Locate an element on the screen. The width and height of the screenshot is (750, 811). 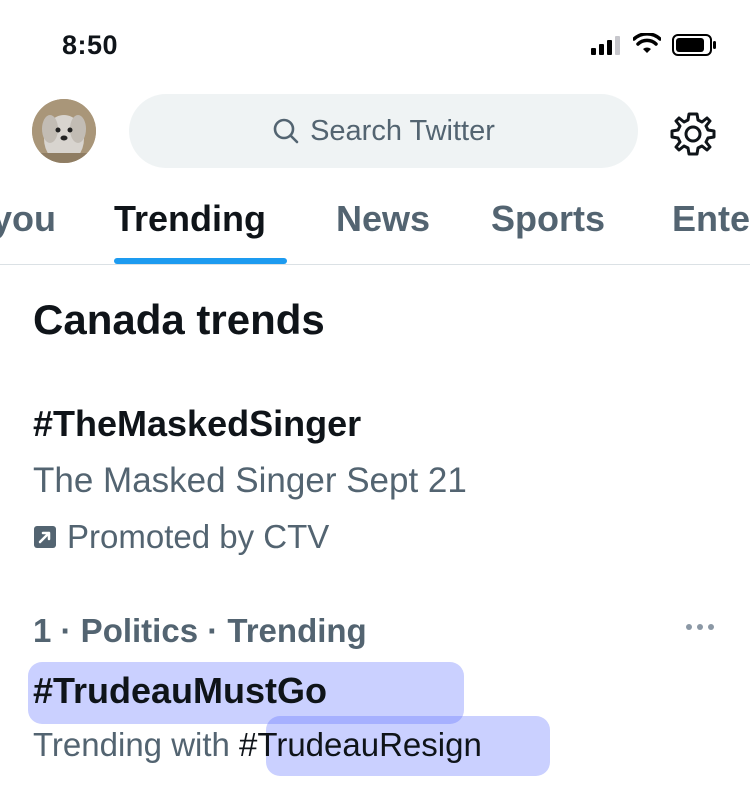
search-bar: Search Twitter is located at coordinates (383, 131).